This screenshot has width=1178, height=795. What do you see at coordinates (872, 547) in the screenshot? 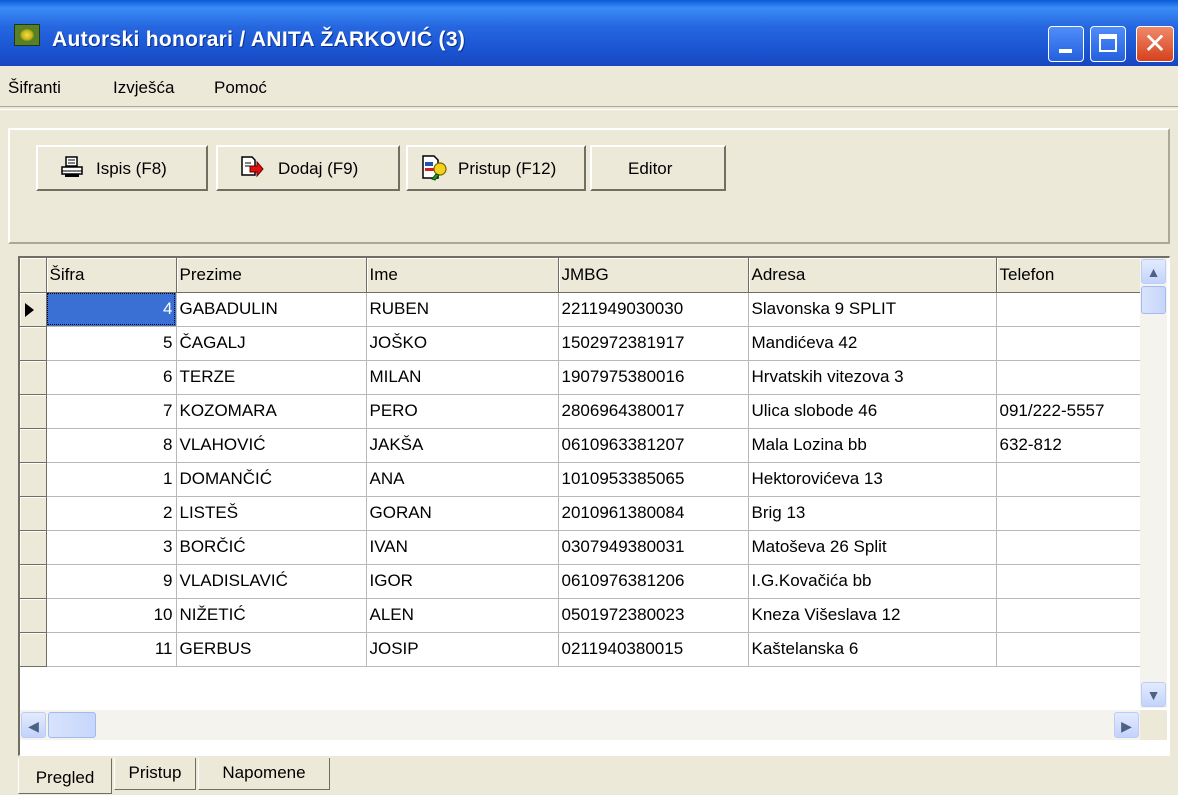
I see `cell-adresa: Matoševa 26 Split` at bounding box center [872, 547].